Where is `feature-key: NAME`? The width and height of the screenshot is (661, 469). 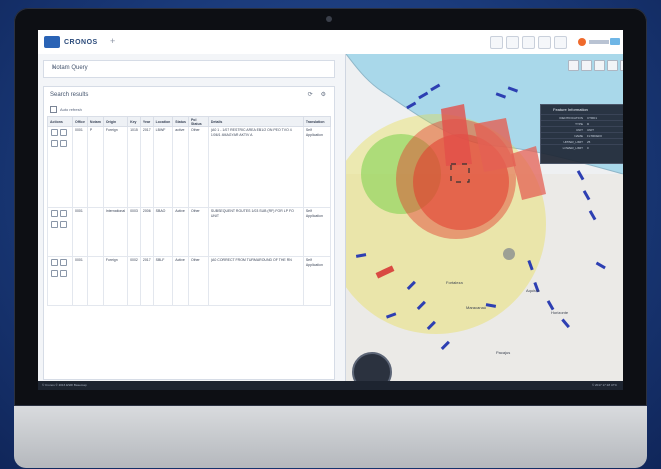 feature-key: NAME is located at coordinates (578, 135).